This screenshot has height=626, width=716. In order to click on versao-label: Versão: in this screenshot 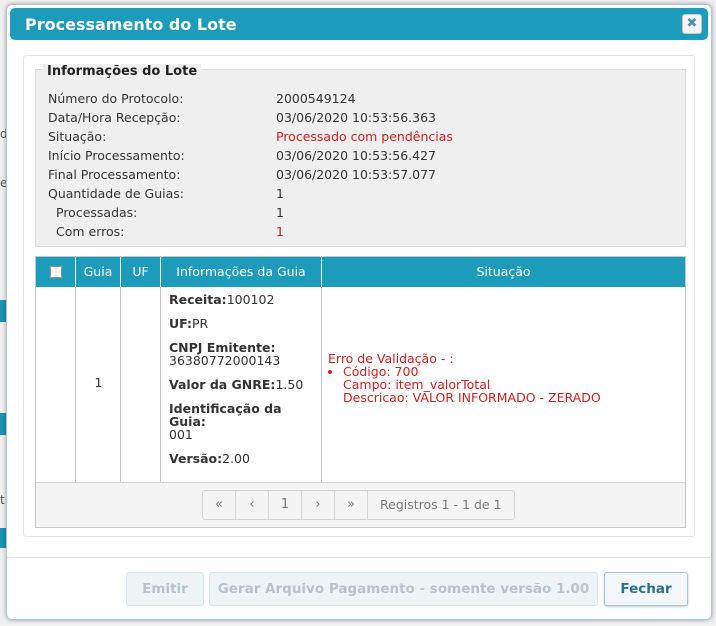, I will do `click(196, 458)`.